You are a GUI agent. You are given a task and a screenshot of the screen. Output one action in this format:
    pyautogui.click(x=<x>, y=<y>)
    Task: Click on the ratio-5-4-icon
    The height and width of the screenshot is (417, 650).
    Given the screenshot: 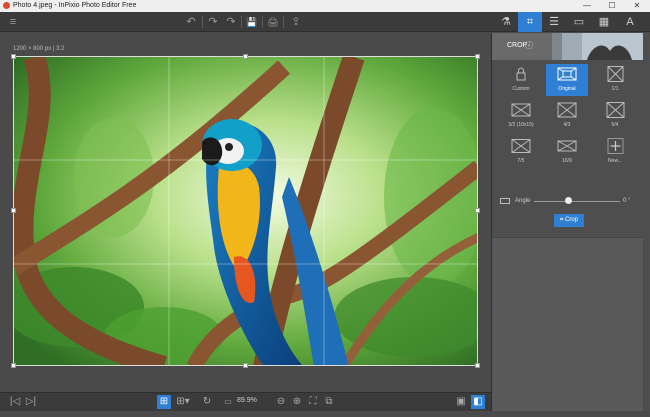 What is the action you would take?
    pyautogui.click(x=615, y=110)
    